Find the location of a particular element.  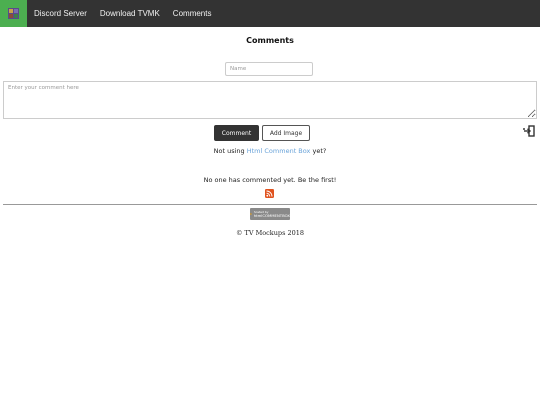

home-logo is located at coordinates (13, 13).